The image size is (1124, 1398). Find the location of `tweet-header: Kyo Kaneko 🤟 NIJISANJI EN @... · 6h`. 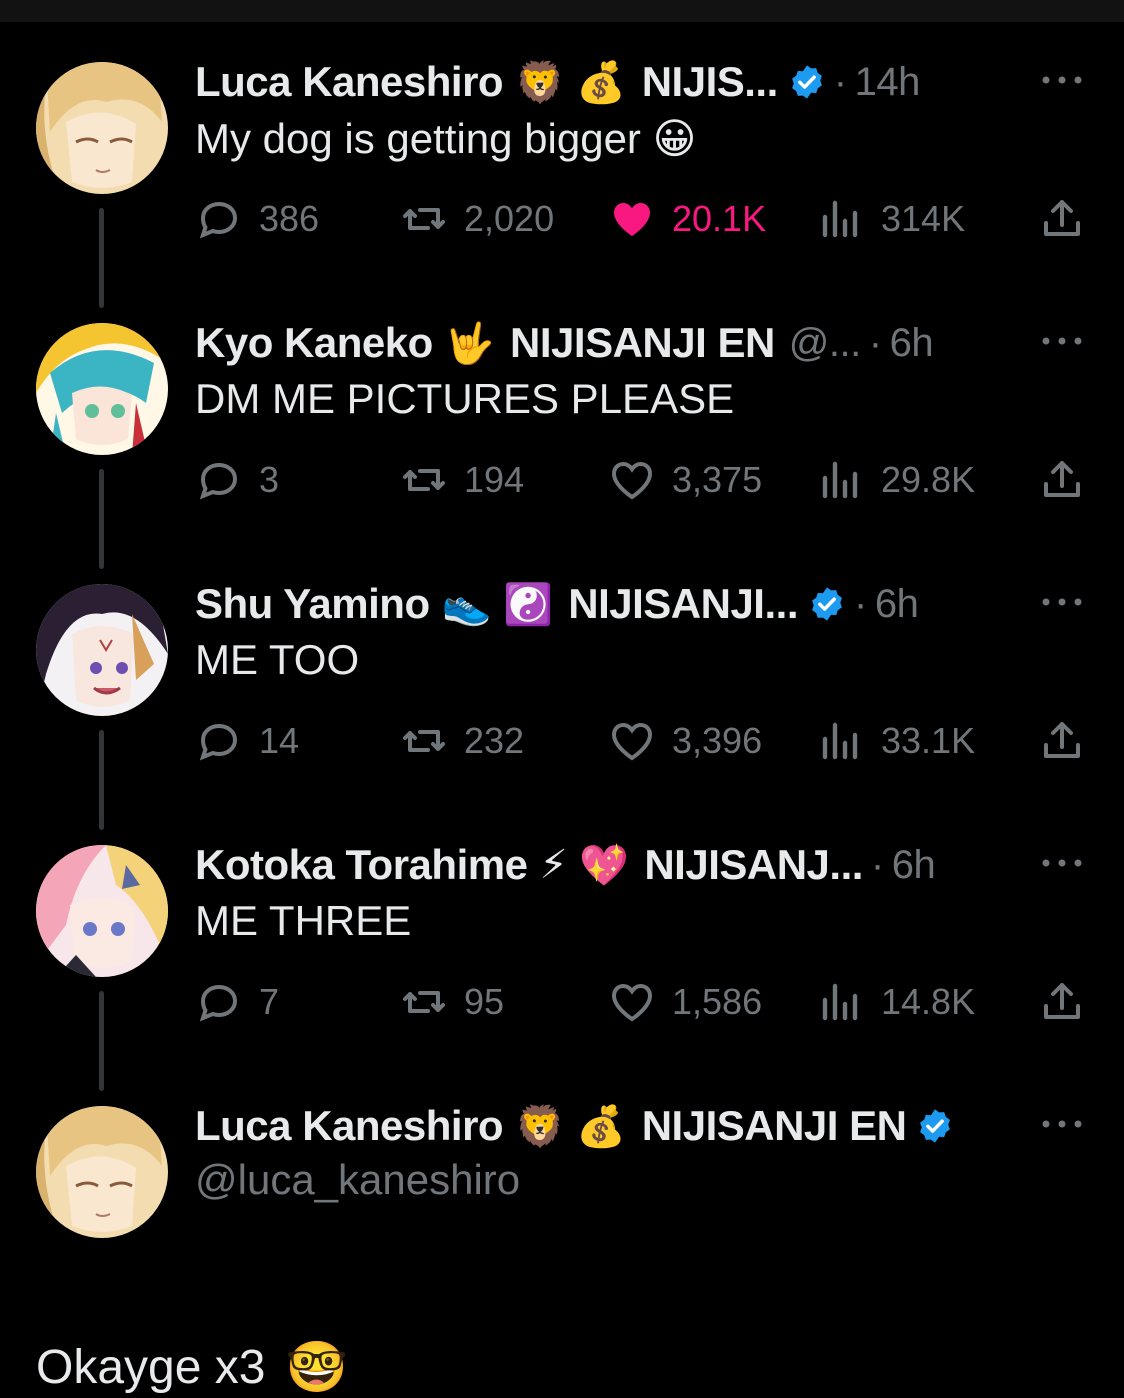

tweet-header: Kyo Kaneko 🤟 NIJISANJI EN @... · 6h is located at coordinates (605, 343).